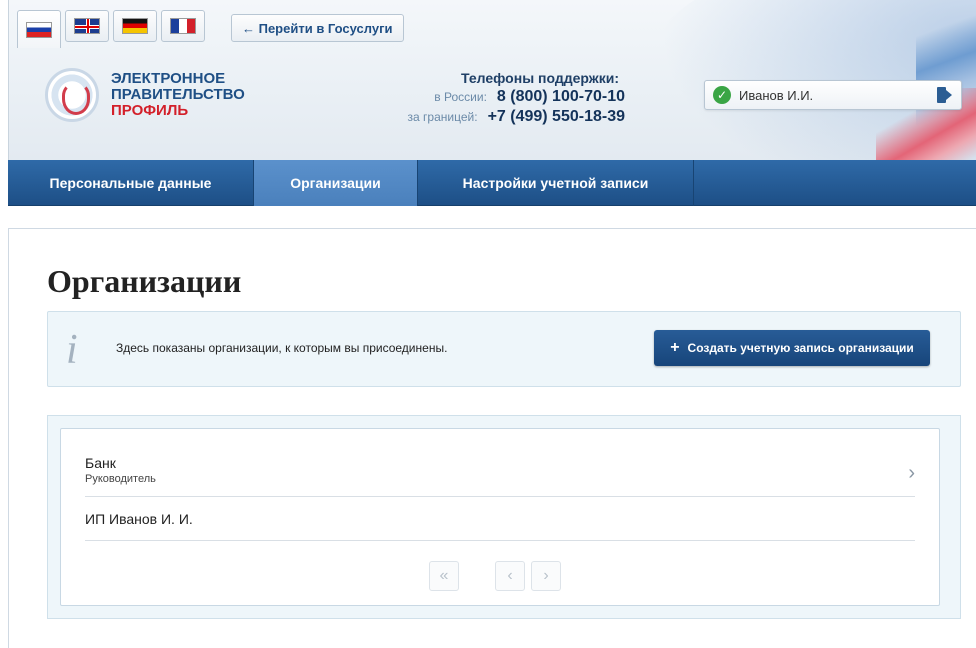  I want to click on gosuslugi-link: ← Перейти в Госуслуги, so click(317, 28).